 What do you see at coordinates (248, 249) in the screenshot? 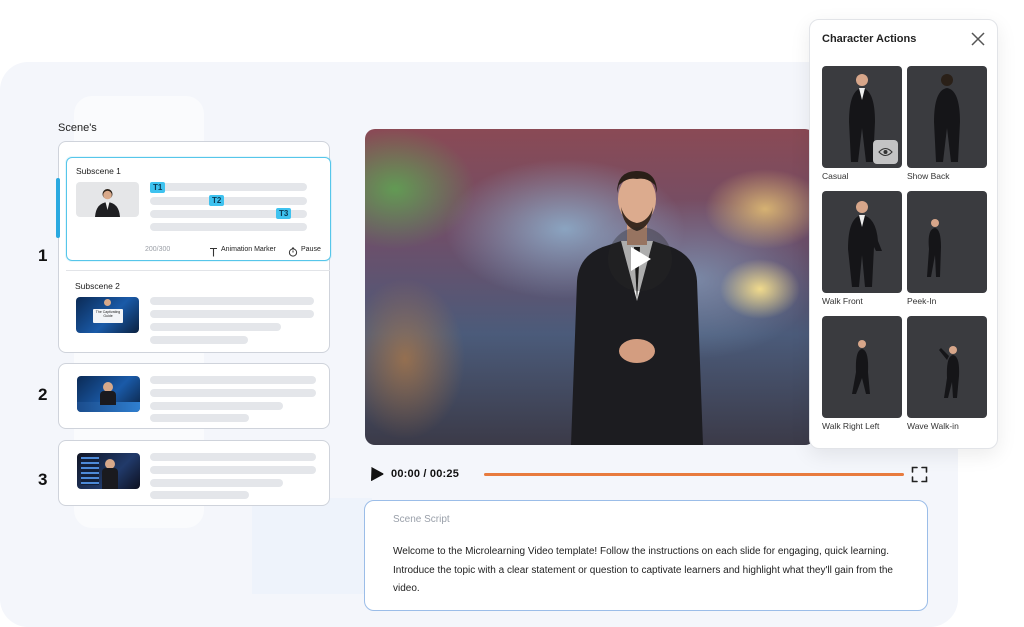
I see `animation-marker-label: Animation Marker` at bounding box center [248, 249].